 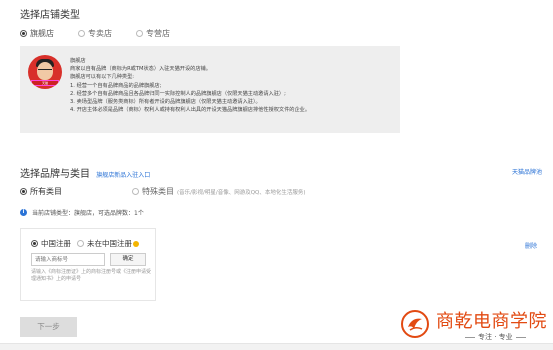 I want to click on delete-link: 删除, so click(x=531, y=245).